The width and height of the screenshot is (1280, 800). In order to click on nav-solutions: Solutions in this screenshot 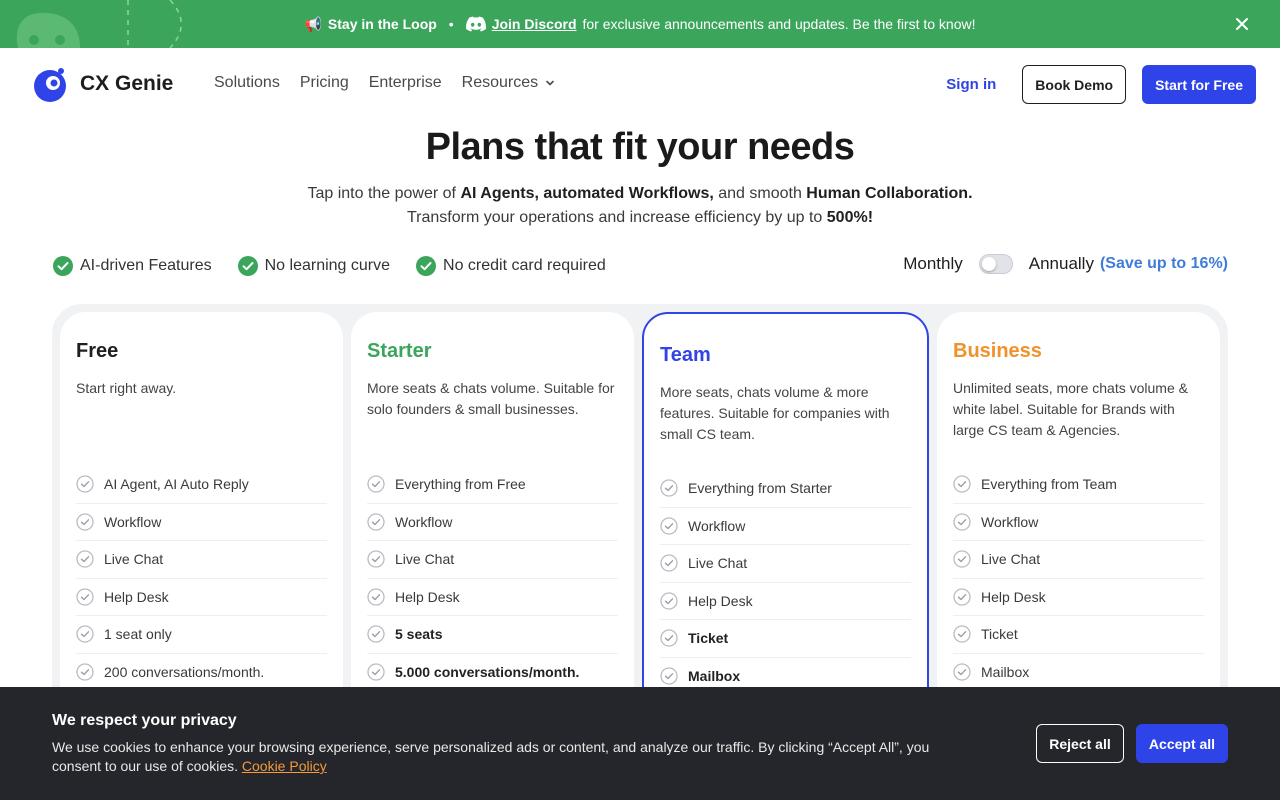, I will do `click(247, 83)`.